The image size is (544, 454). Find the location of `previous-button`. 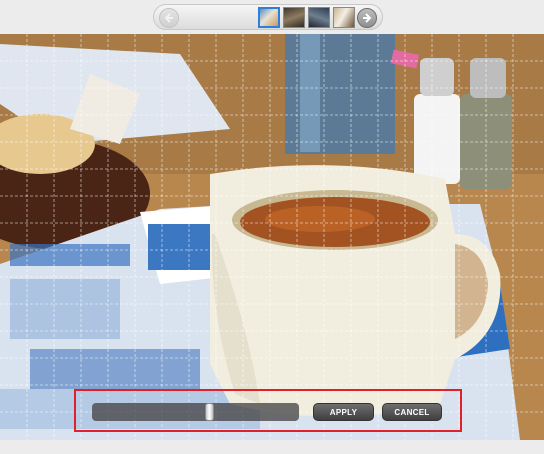

previous-button is located at coordinates (169, 18).